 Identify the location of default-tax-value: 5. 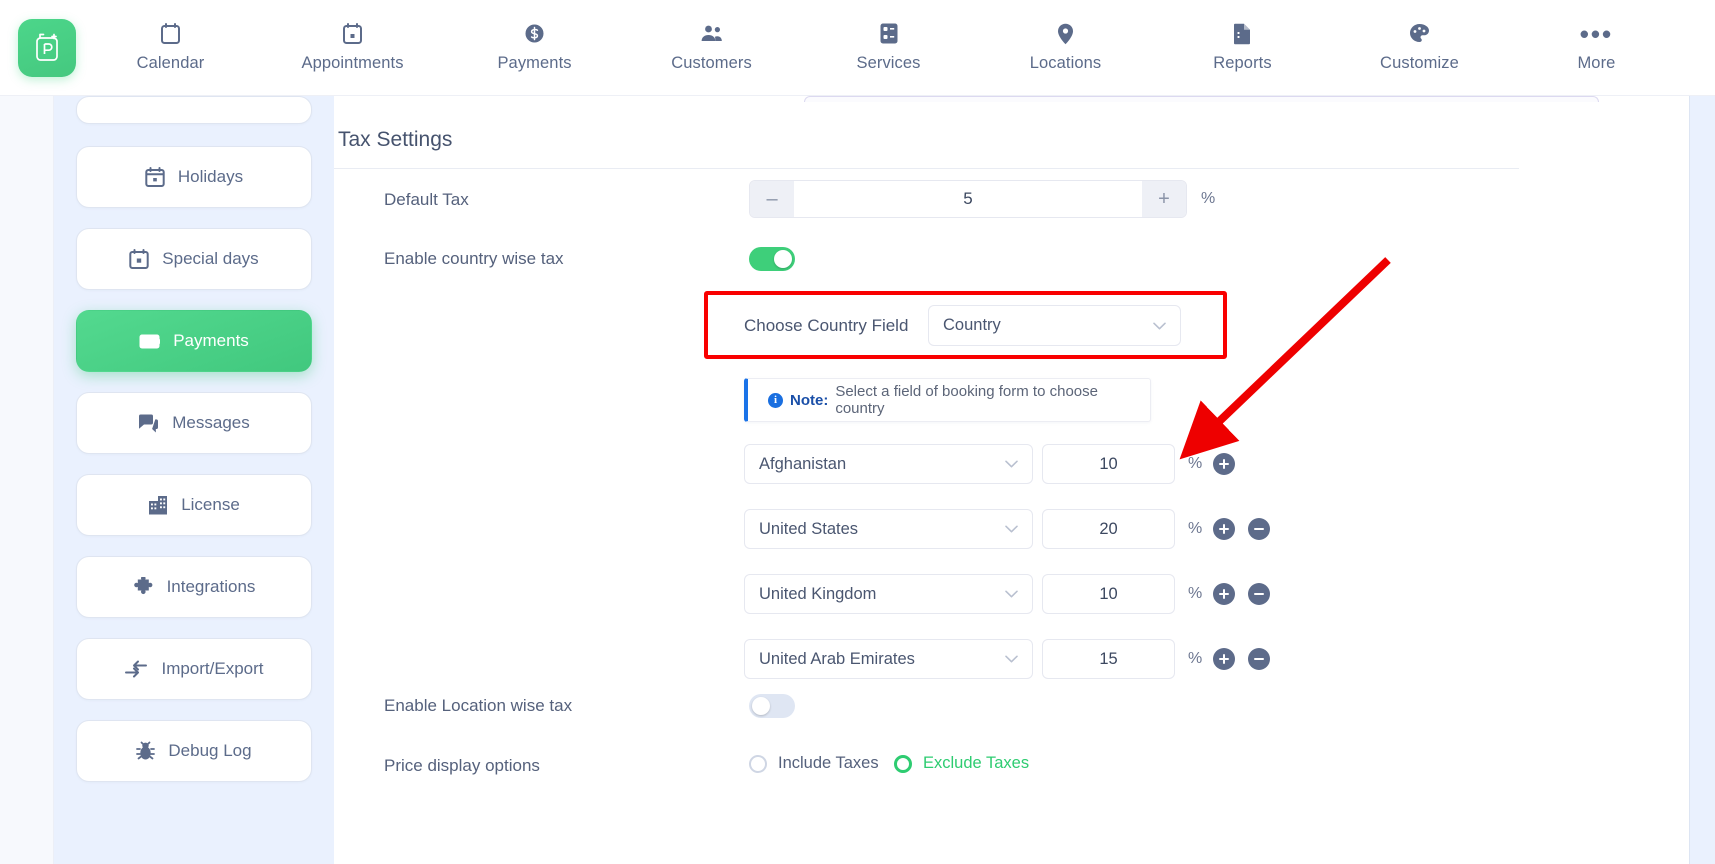
(968, 199).